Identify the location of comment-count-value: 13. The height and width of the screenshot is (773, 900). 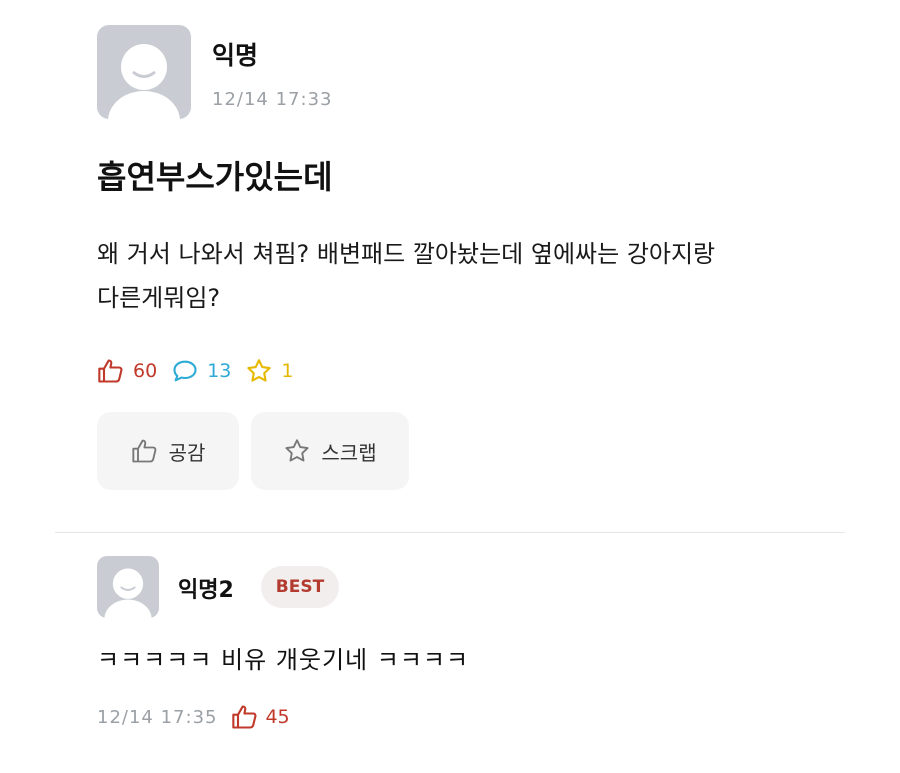
(219, 371).